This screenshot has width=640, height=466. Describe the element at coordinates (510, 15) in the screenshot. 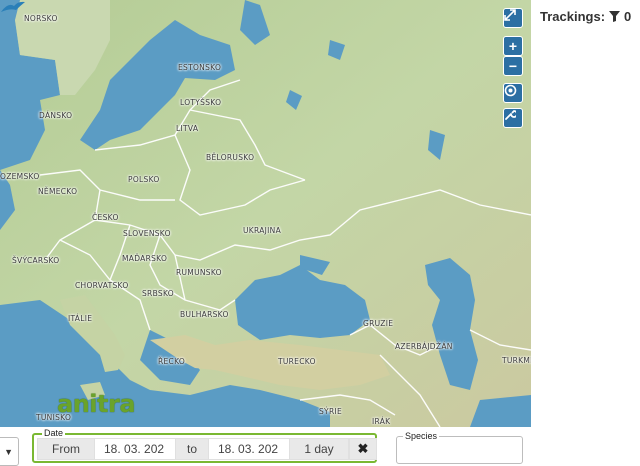

I see `expand-arrows-icon` at that location.